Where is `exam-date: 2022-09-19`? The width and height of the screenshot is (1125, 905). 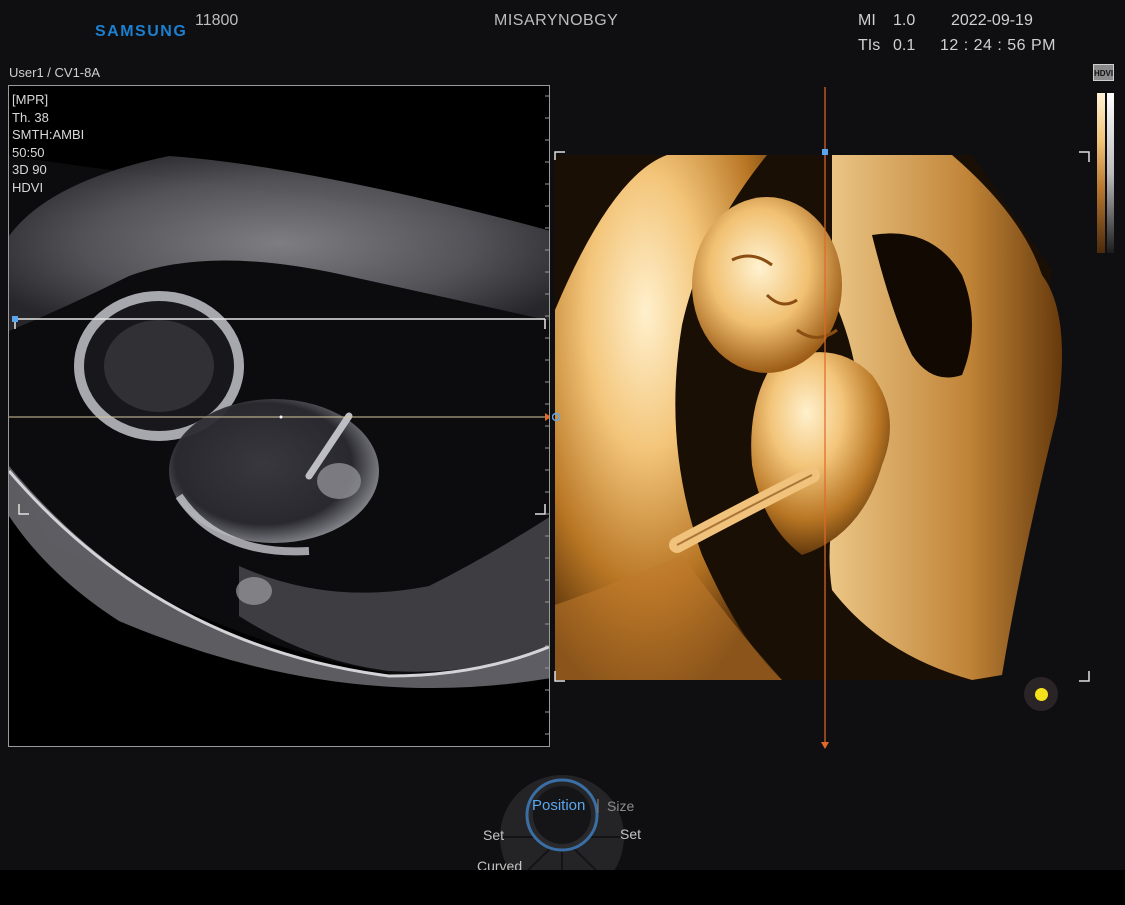
exam-date: 2022-09-19 is located at coordinates (992, 20).